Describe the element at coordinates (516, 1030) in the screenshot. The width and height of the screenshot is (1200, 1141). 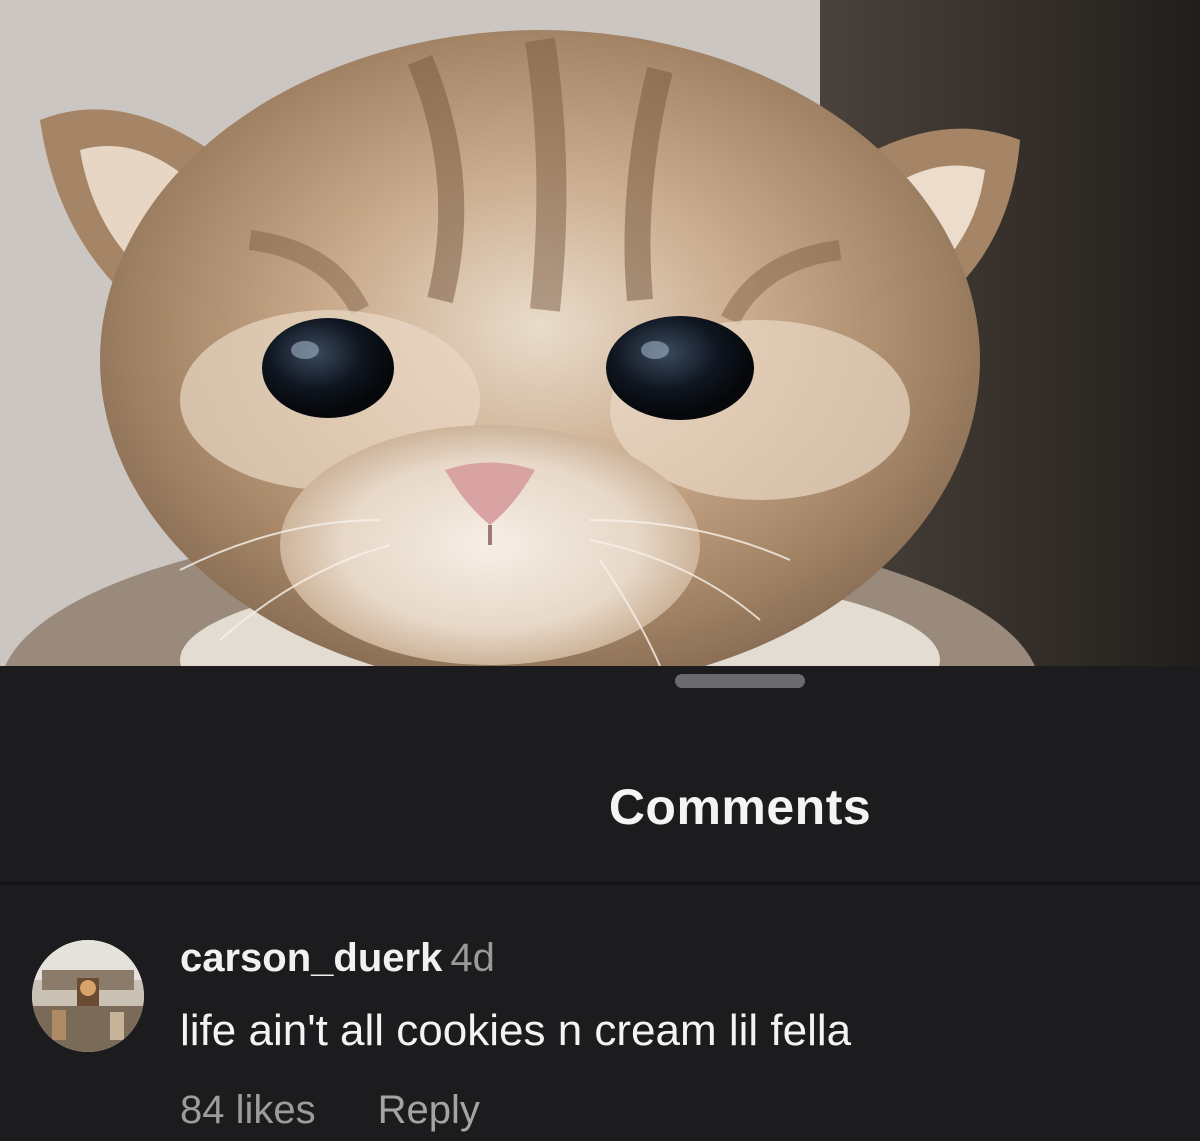
I see `comment-text: life ain't all cookies n cream lil fella` at that location.